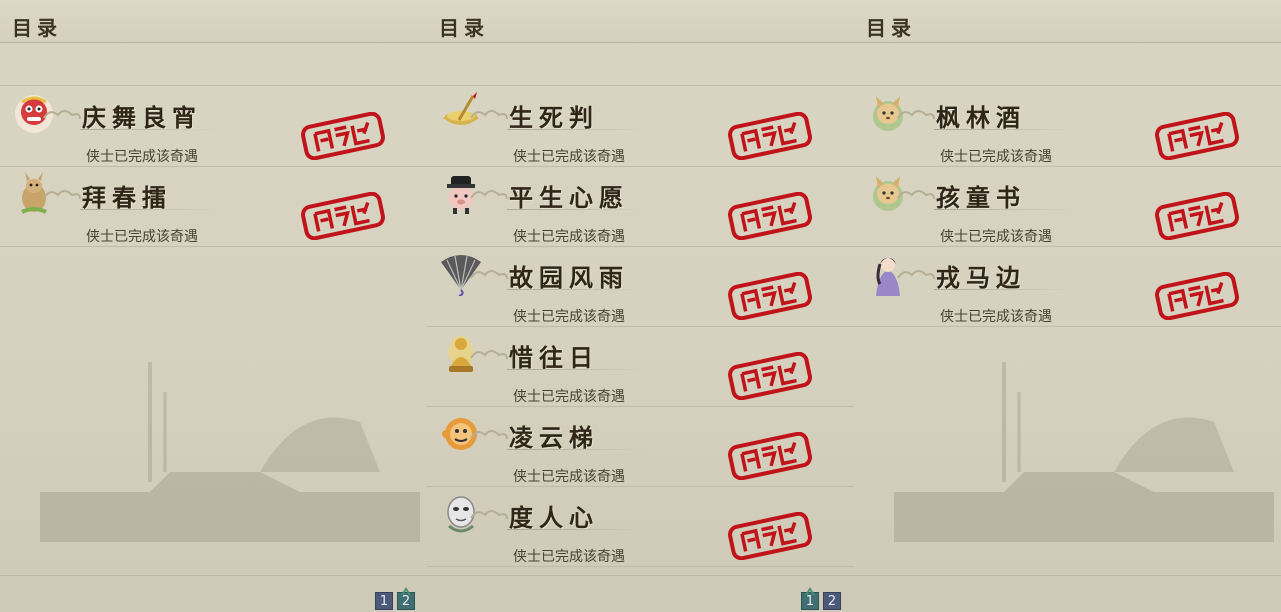 The width and height of the screenshot is (1281, 612). Describe the element at coordinates (1067, 286) in the screenshot. I see `adventure-entry: 戎马边 侠士已完成该奇遇` at that location.